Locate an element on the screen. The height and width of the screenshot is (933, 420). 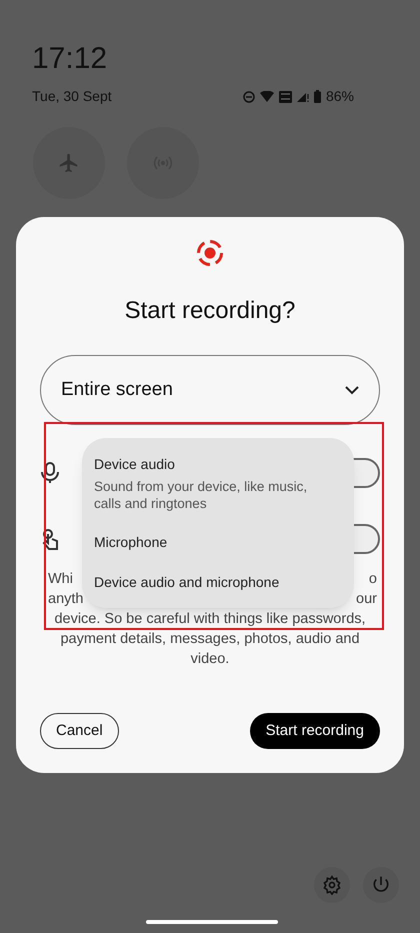
volte-icon is located at coordinates (285, 96).